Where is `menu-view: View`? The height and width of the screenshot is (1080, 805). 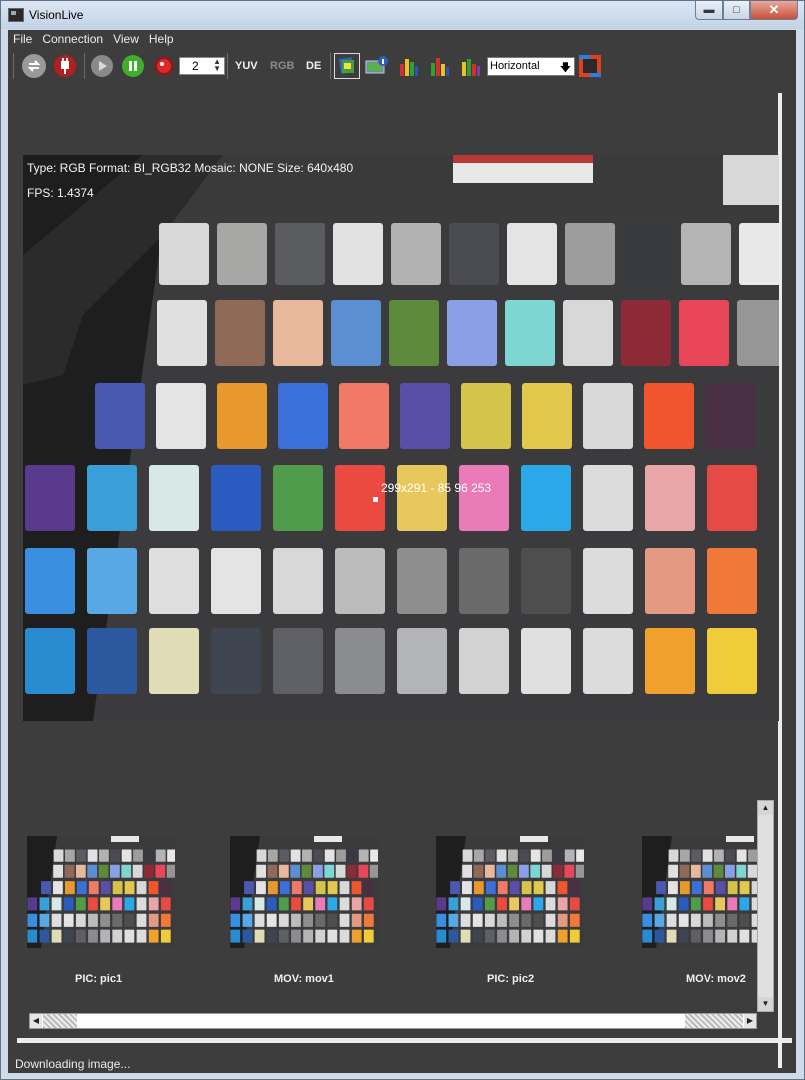 menu-view: View is located at coordinates (126, 39).